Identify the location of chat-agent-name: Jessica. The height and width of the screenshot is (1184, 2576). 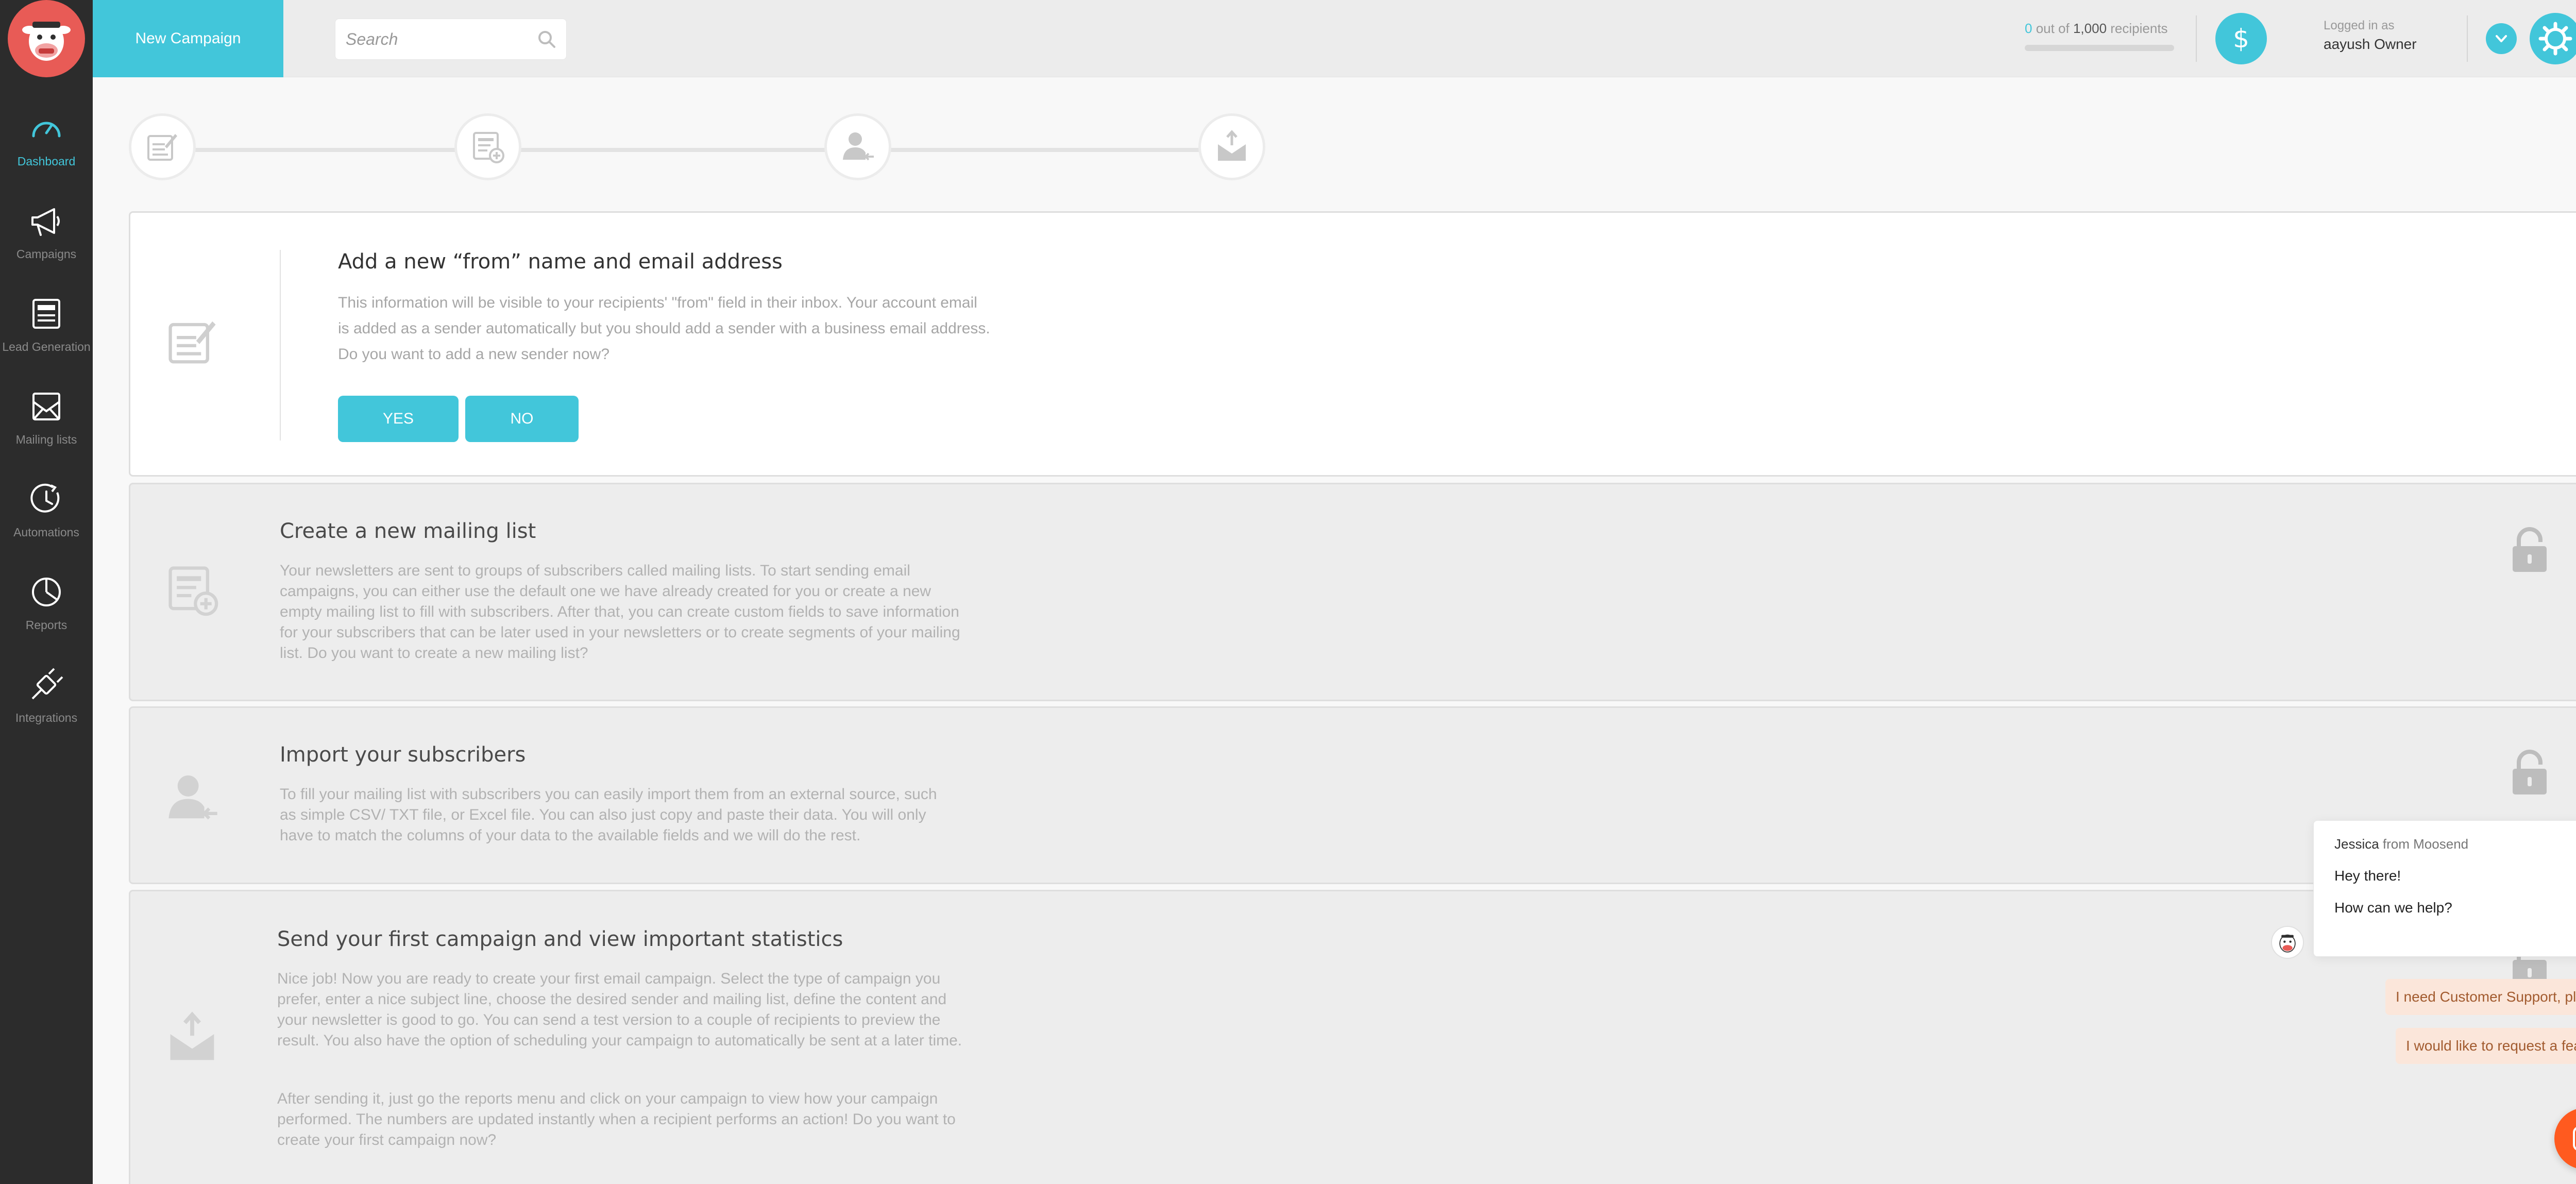
(2356, 844).